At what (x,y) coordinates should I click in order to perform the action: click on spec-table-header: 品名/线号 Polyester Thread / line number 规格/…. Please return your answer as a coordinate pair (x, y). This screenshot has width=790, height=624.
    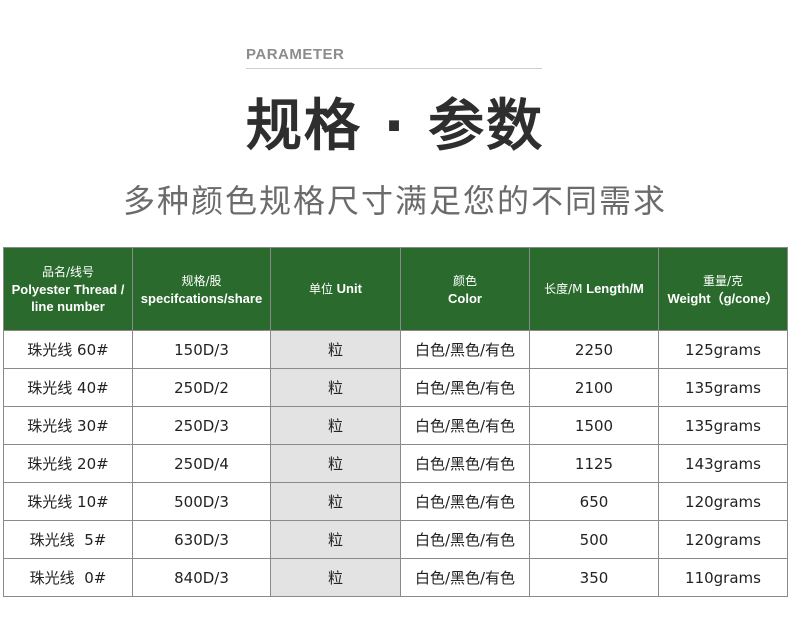
    Looking at the image, I should click on (395, 289).